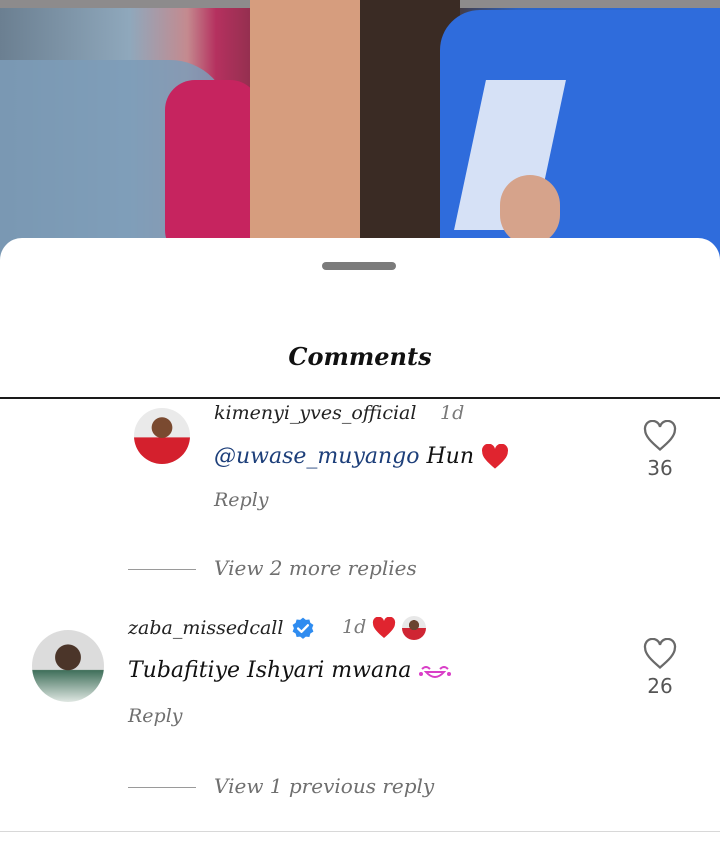  I want to click on comment-text: @uwase_muyango Hun, so click(361, 457).